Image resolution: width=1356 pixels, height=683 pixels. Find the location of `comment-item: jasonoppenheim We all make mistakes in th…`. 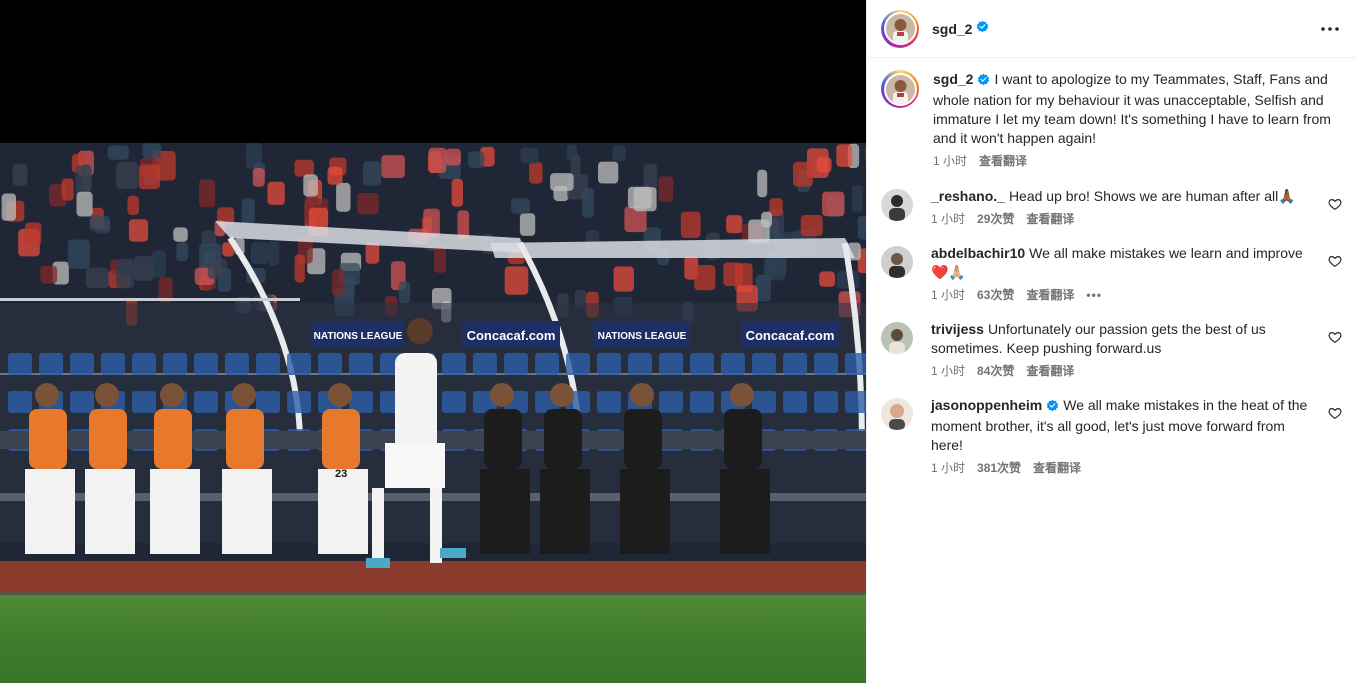

comment-item: jasonoppenheim We all make mistakes in th… is located at coordinates (1111, 437).